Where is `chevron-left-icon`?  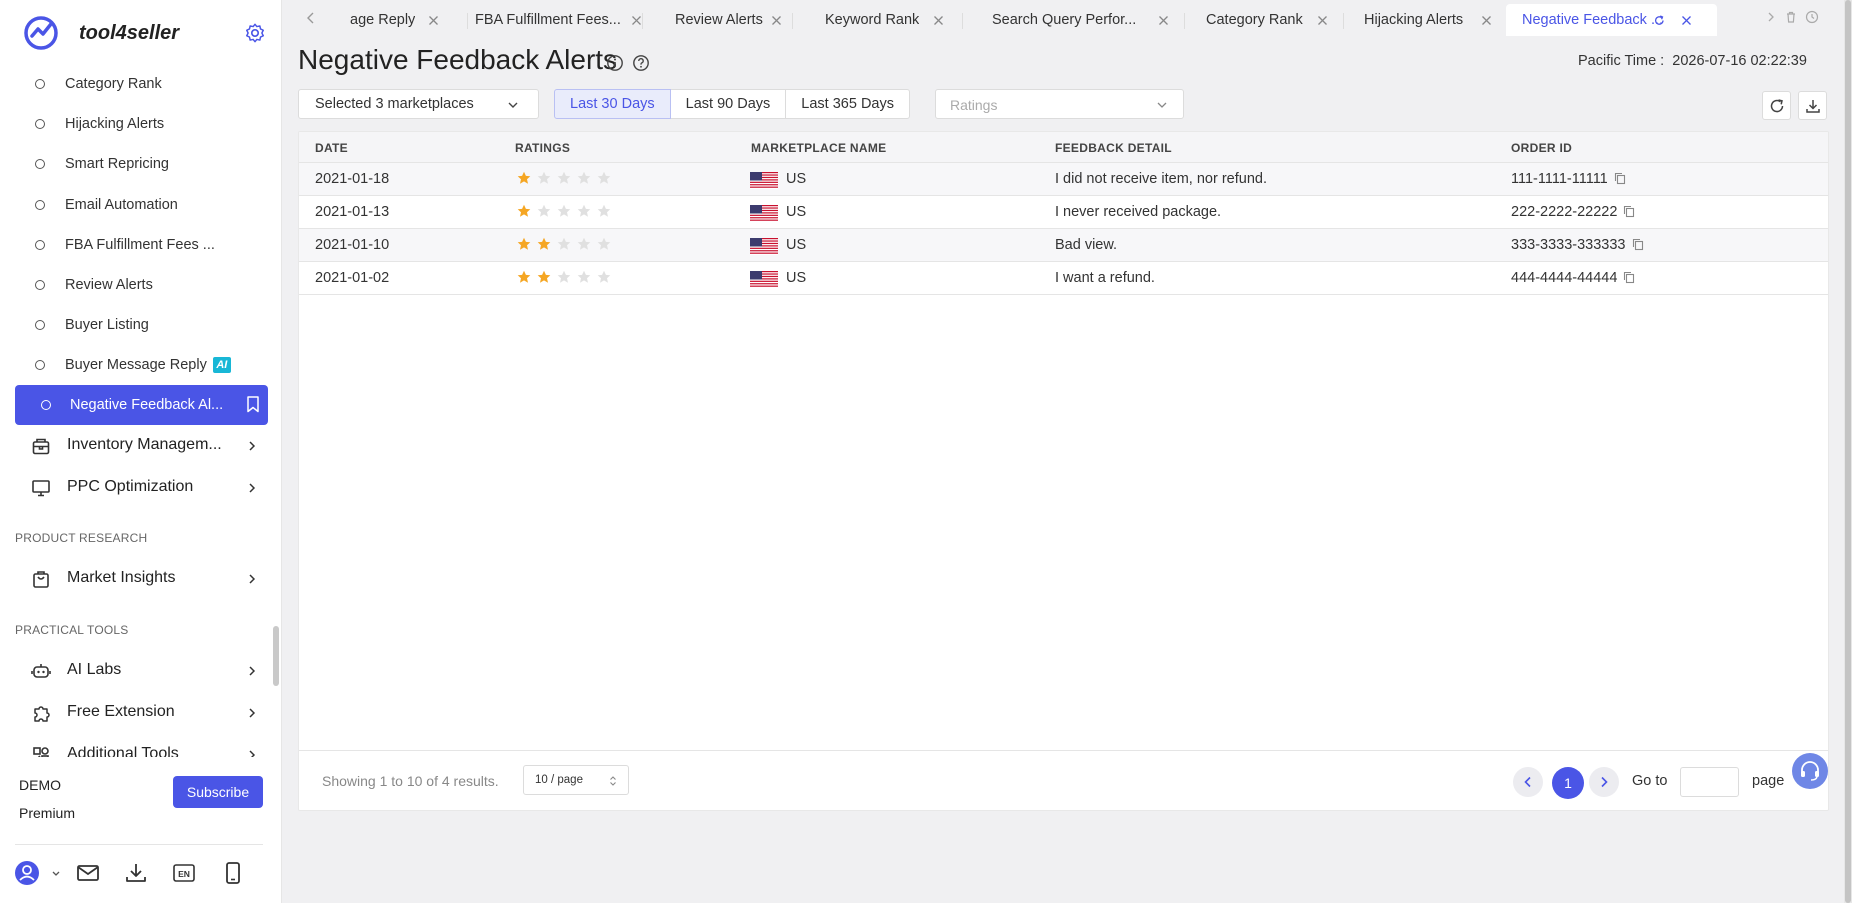
chevron-left-icon is located at coordinates (311, 18).